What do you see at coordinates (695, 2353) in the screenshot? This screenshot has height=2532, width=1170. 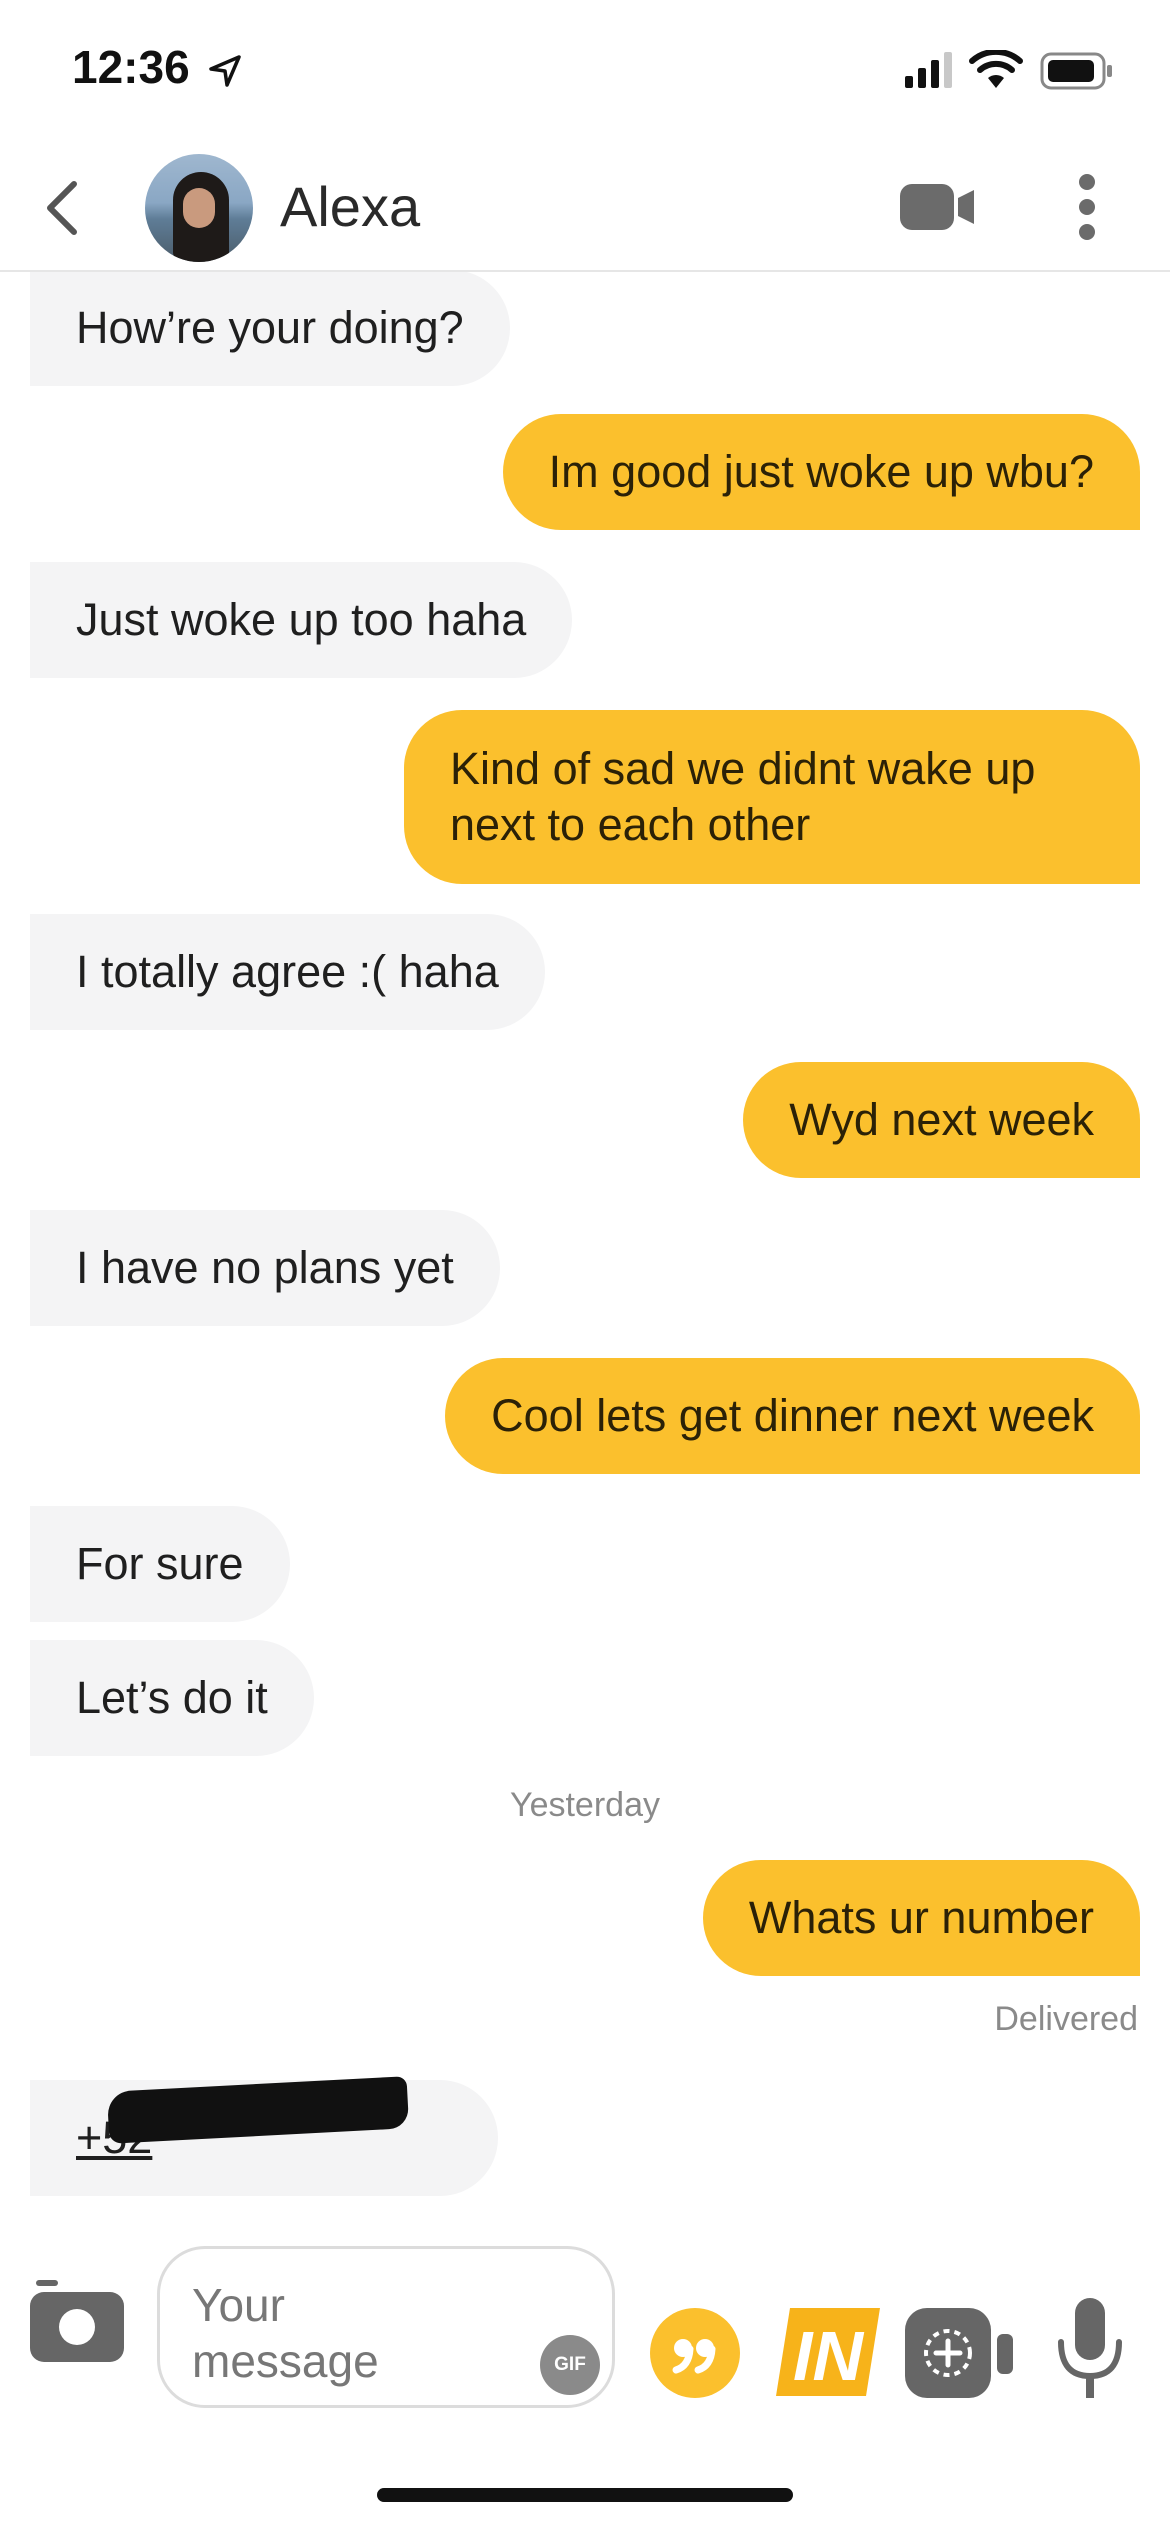 I see `quote-icon` at bounding box center [695, 2353].